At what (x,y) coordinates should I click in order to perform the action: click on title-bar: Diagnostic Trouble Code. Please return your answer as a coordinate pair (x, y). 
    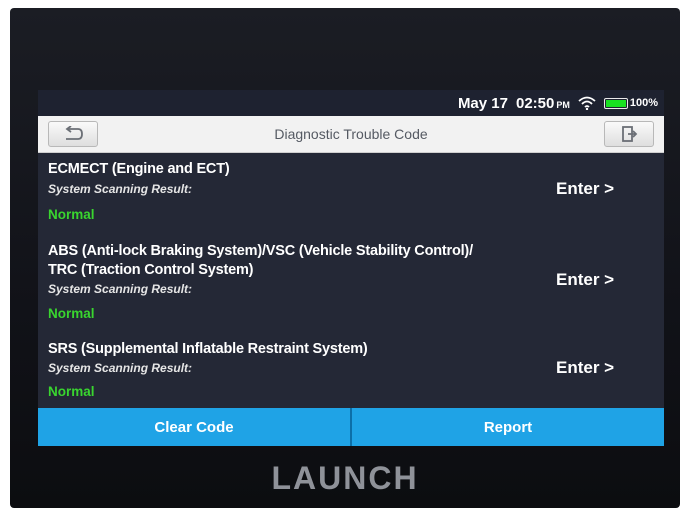
    Looking at the image, I should click on (351, 134).